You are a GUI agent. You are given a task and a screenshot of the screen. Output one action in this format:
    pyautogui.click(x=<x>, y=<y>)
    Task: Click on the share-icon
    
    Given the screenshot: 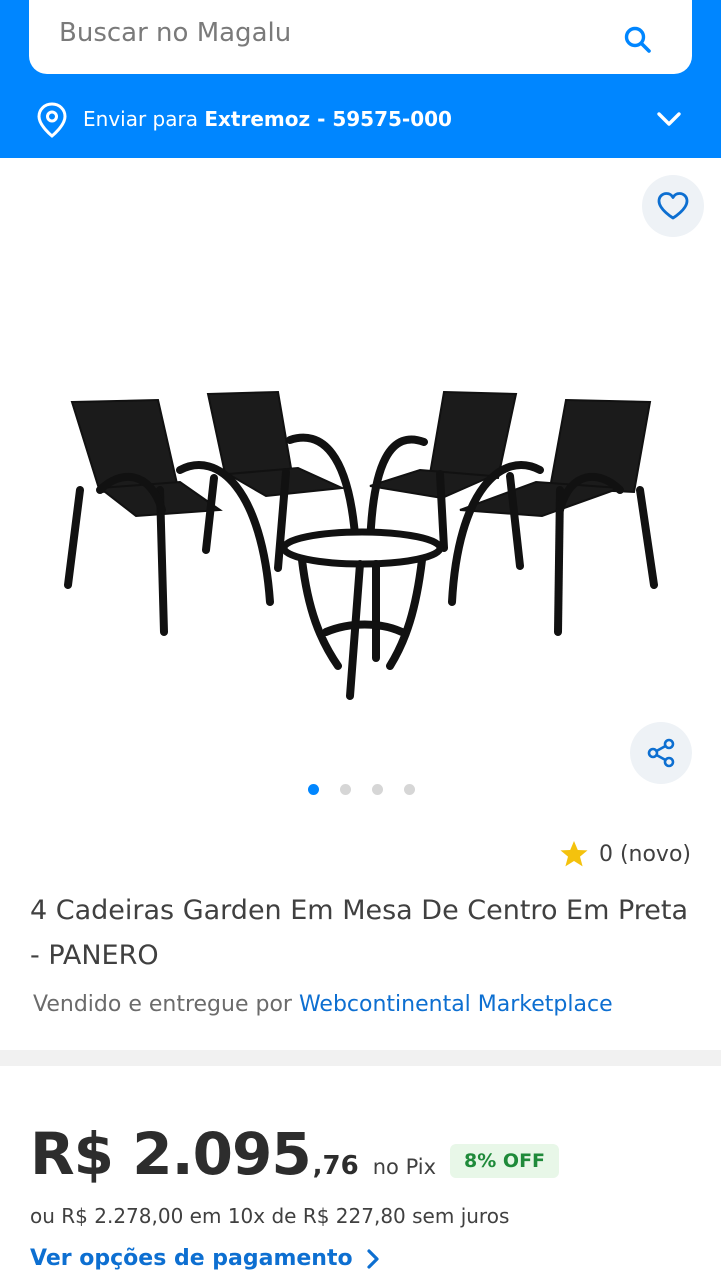 What is the action you would take?
    pyautogui.click(x=661, y=753)
    